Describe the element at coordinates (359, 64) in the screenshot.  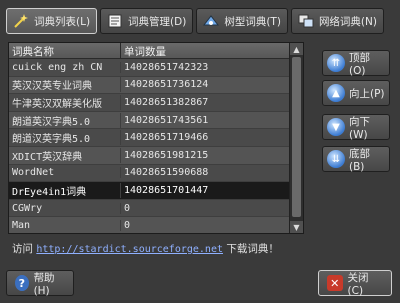
I see `button-label: 顶部(O)` at that location.